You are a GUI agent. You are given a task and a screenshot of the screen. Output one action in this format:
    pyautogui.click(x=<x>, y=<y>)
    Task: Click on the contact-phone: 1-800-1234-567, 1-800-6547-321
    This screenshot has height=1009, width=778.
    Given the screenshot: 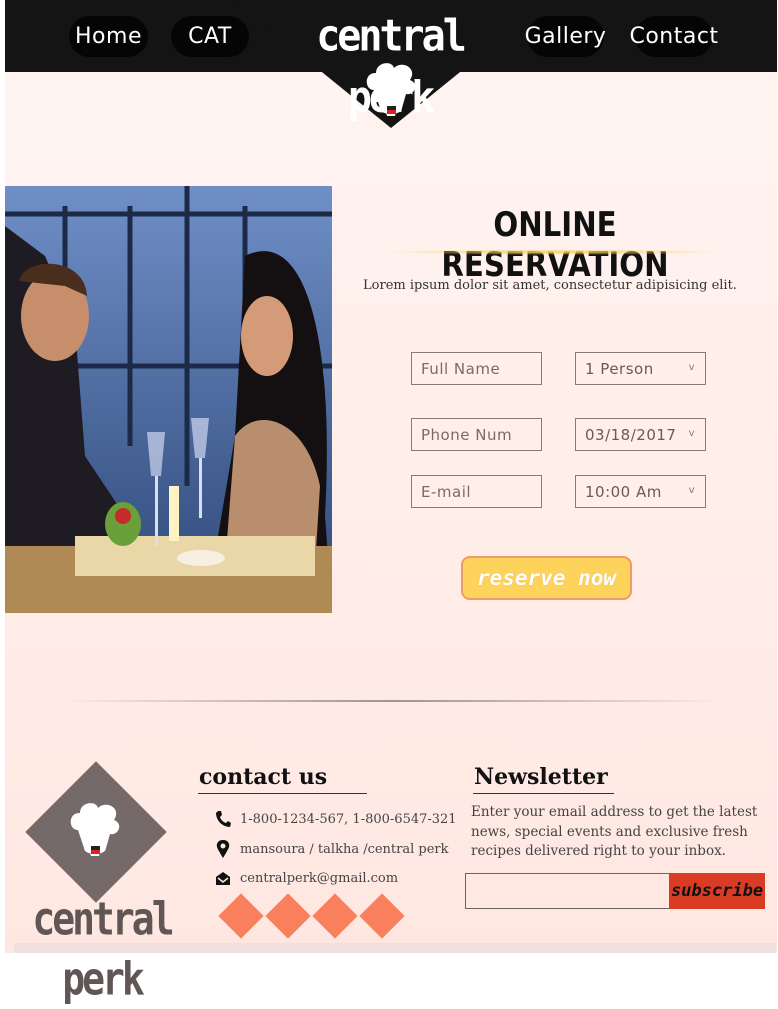 What is the action you would take?
    pyautogui.click(x=336, y=819)
    